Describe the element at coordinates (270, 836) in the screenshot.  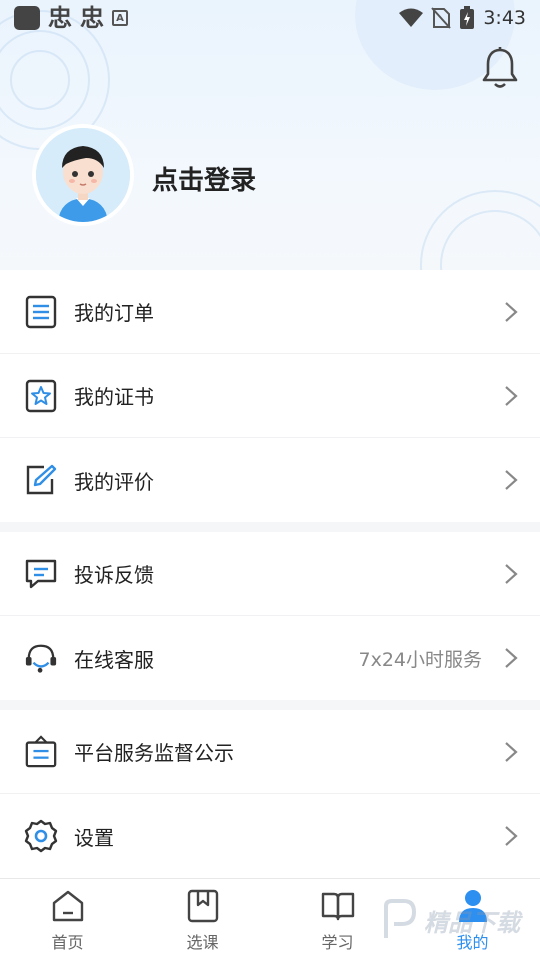
I see `menu-item-settings: 设置` at that location.